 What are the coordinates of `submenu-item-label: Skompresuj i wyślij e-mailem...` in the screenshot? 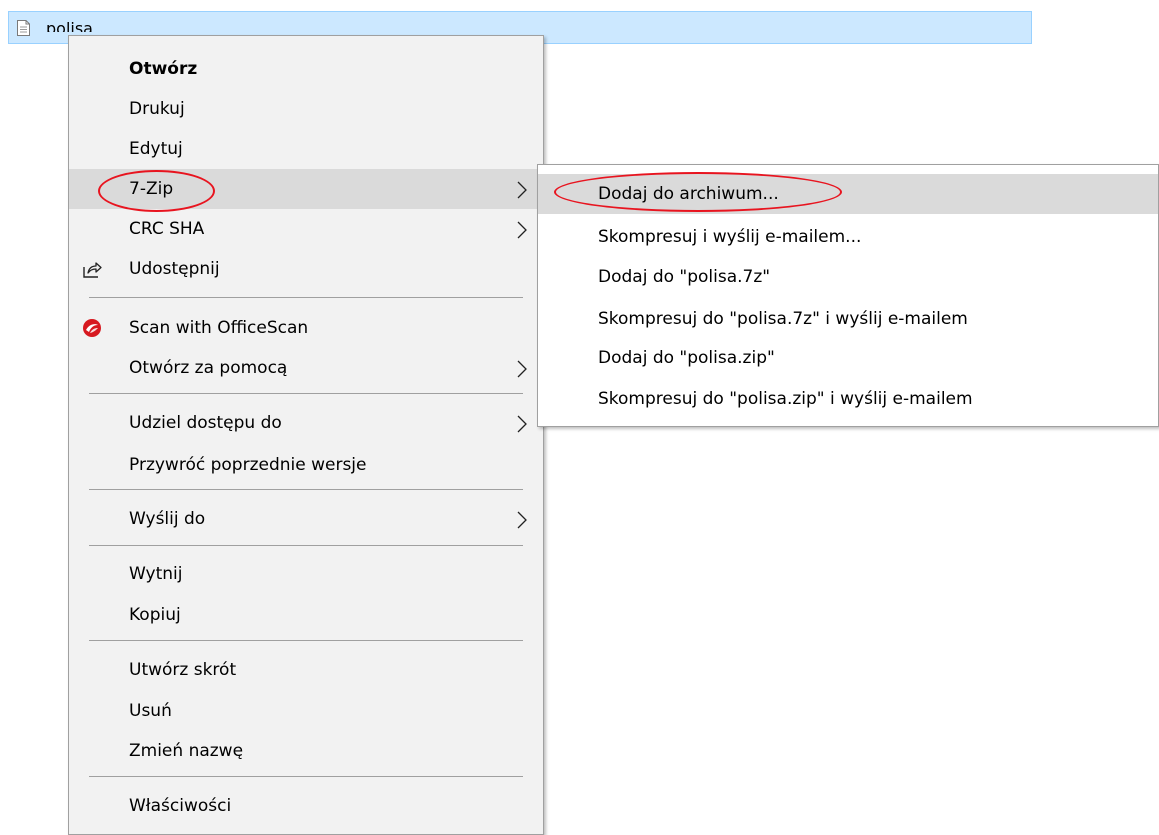 It's located at (730, 237).